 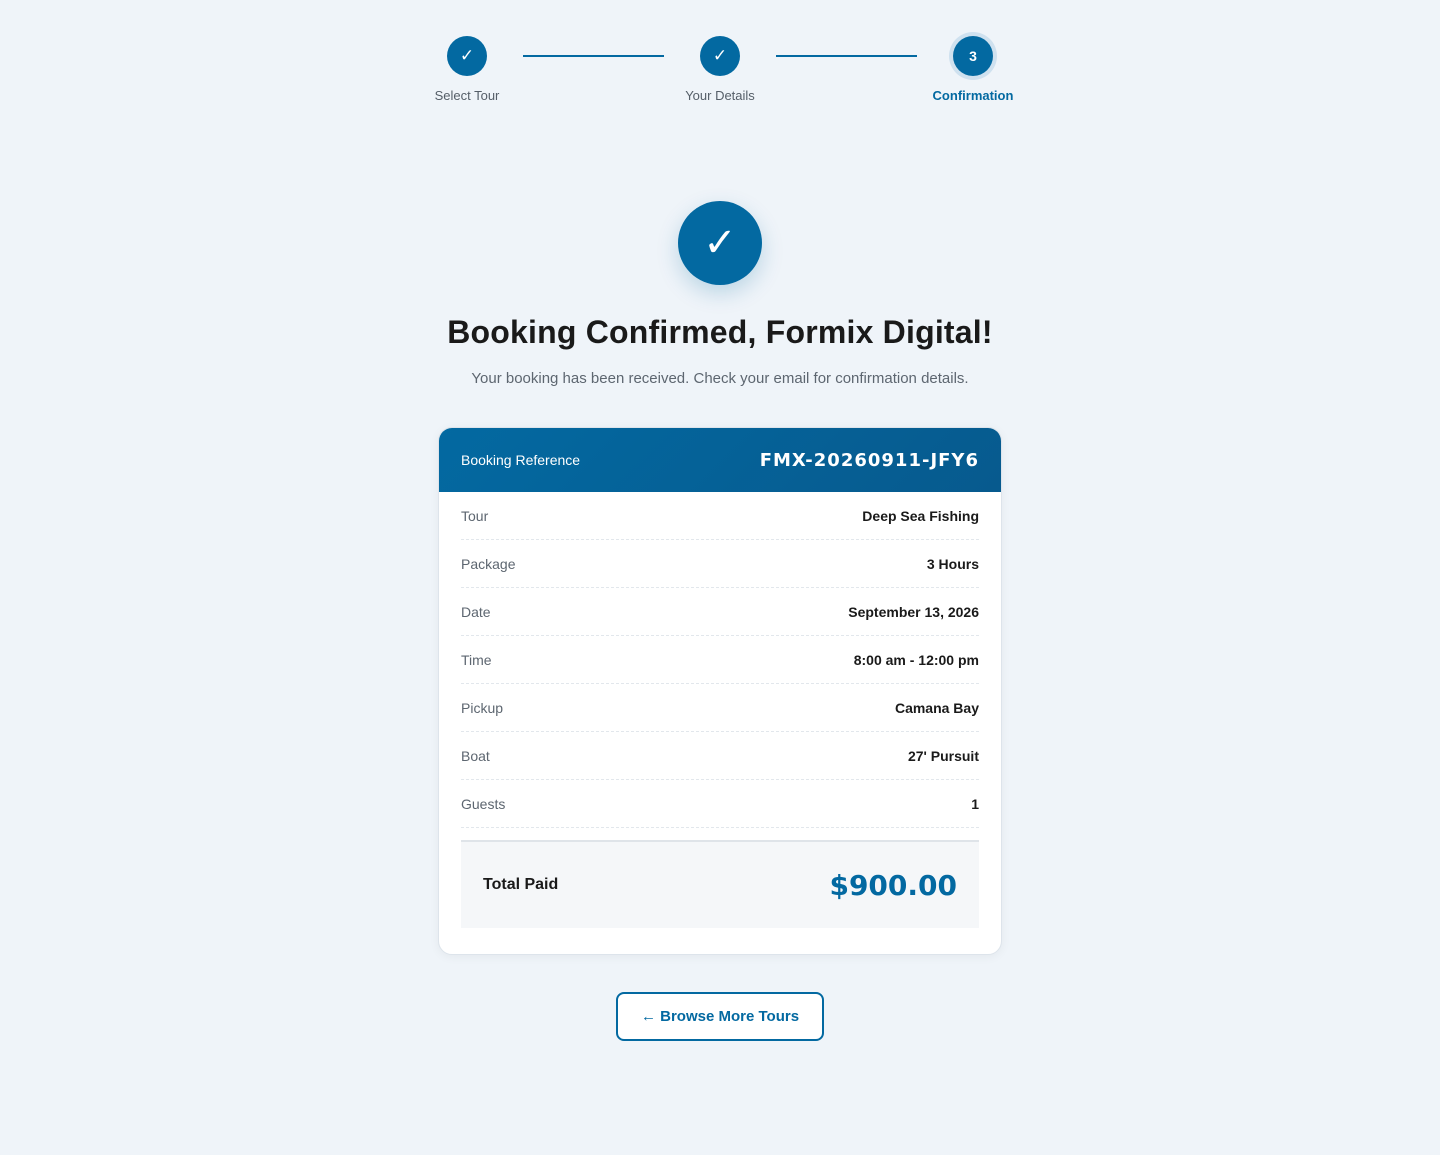 What do you see at coordinates (467, 56) in the screenshot?
I see `step-1-check-icon: ✓` at bounding box center [467, 56].